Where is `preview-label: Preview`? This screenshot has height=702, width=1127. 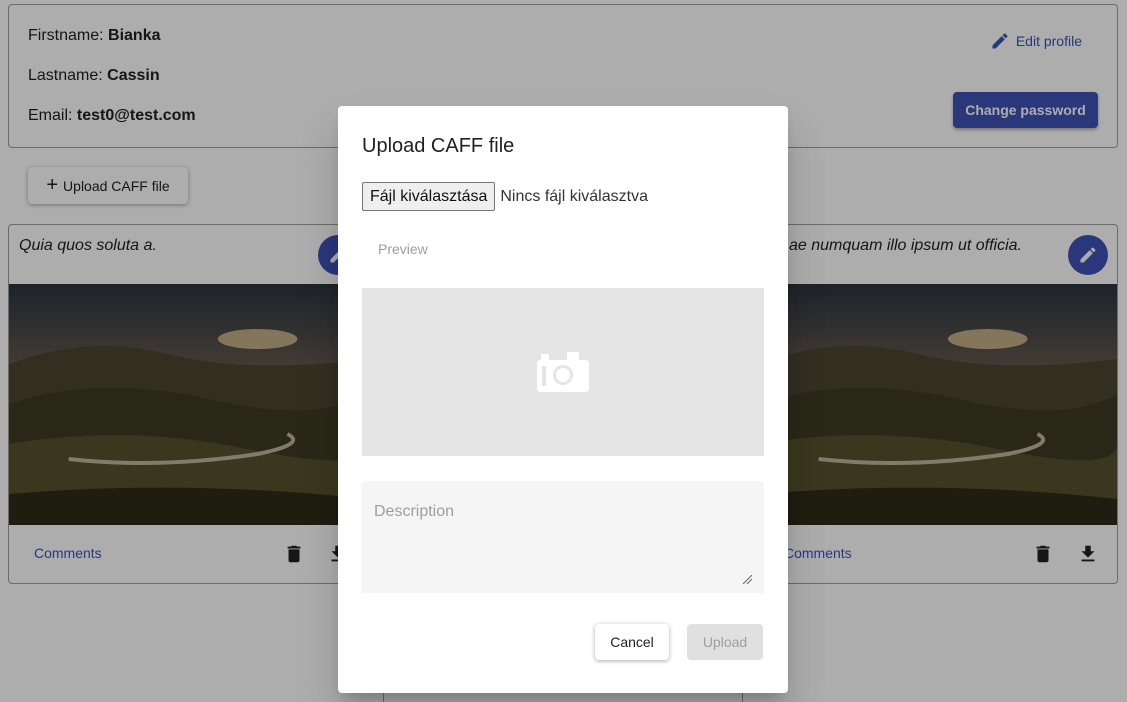 preview-label: Preview is located at coordinates (403, 249).